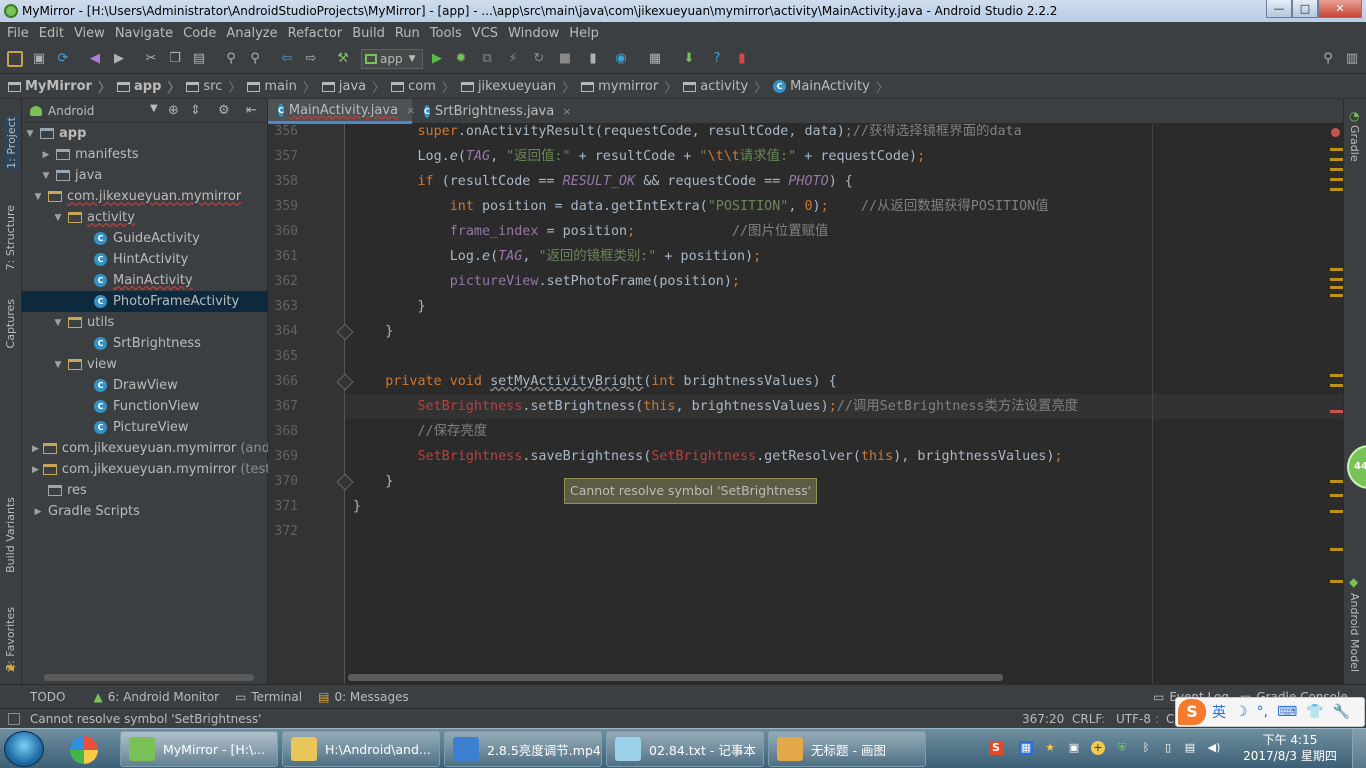 The image size is (1366, 768). What do you see at coordinates (315, 33) in the screenshot?
I see `menu-refactor: Refactor` at bounding box center [315, 33].